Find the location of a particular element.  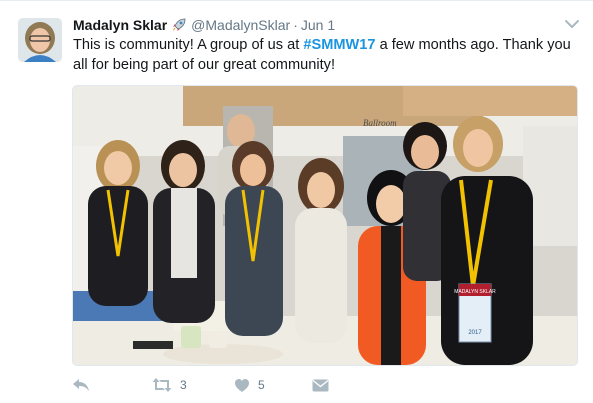

heart-icon is located at coordinates (242, 385).